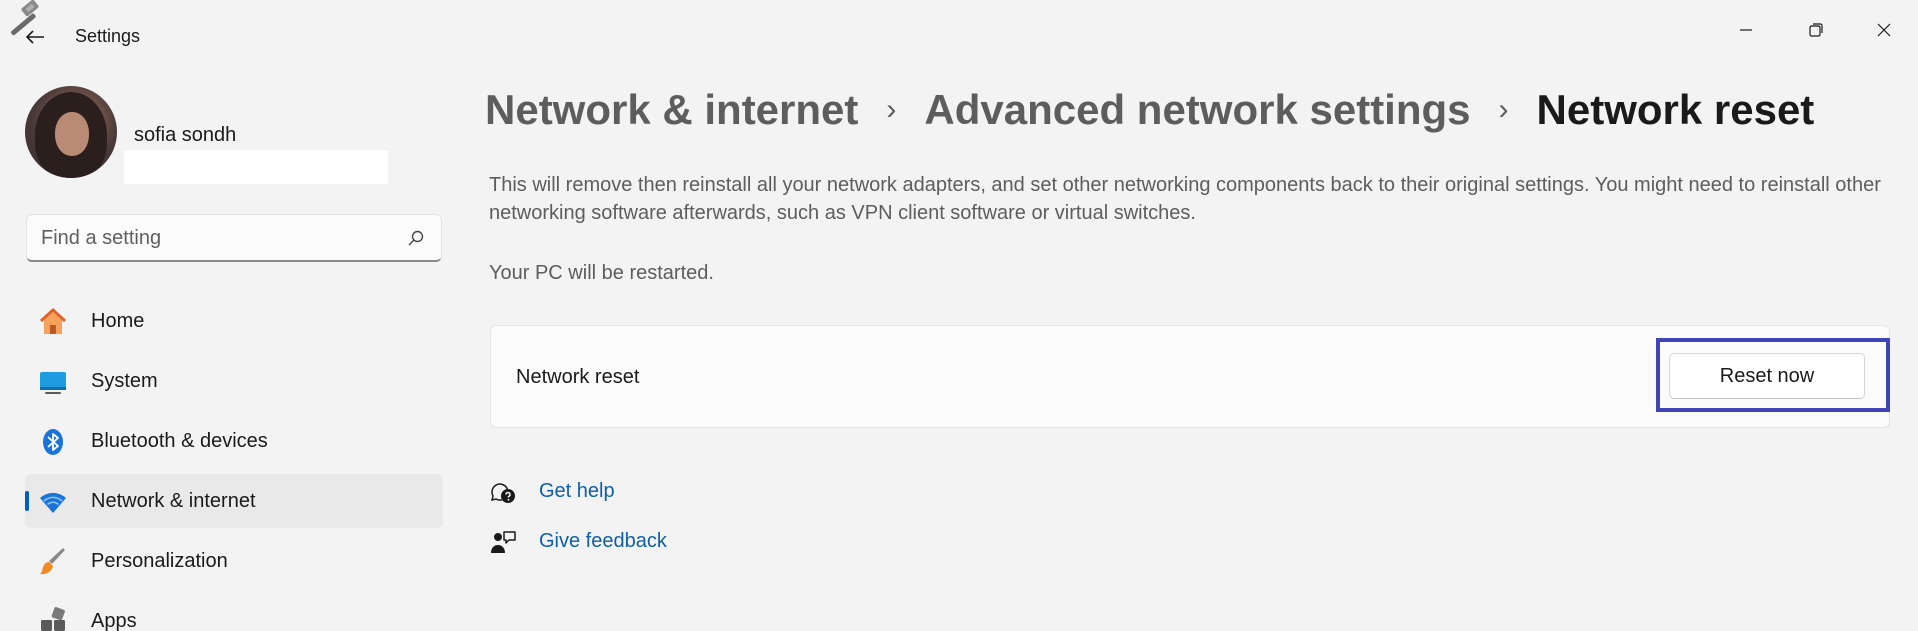 Image resolution: width=1918 pixels, height=631 pixels. Describe the element at coordinates (173, 501) in the screenshot. I see `sidebar-item-label: Network & internet` at that location.